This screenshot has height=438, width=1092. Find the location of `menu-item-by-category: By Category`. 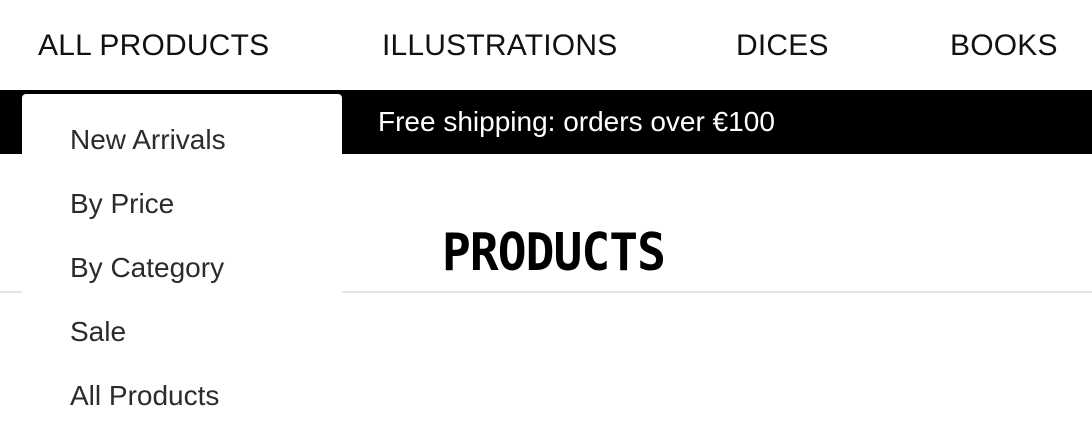

menu-item-by-category: By Category is located at coordinates (147, 268).